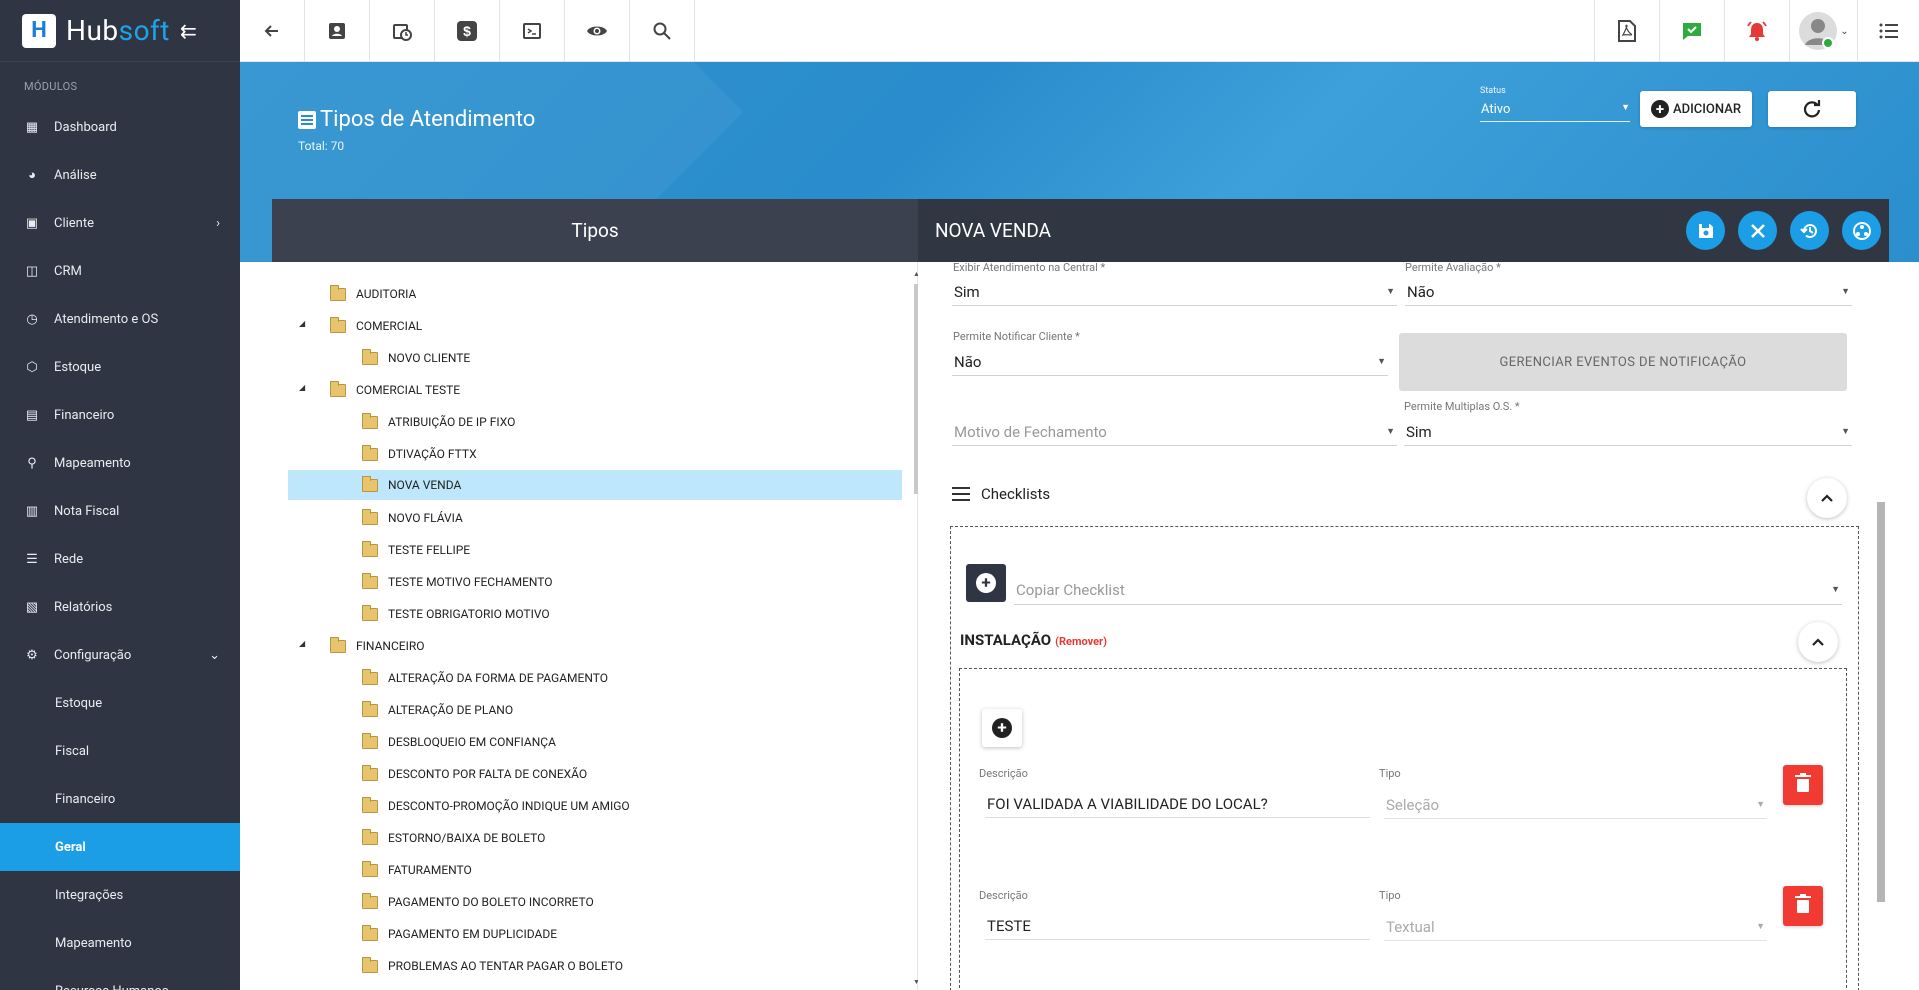 The image size is (1919, 990). Describe the element at coordinates (1628, 292) in the screenshot. I see `permite-avaliacao-select: Não ▼` at that location.